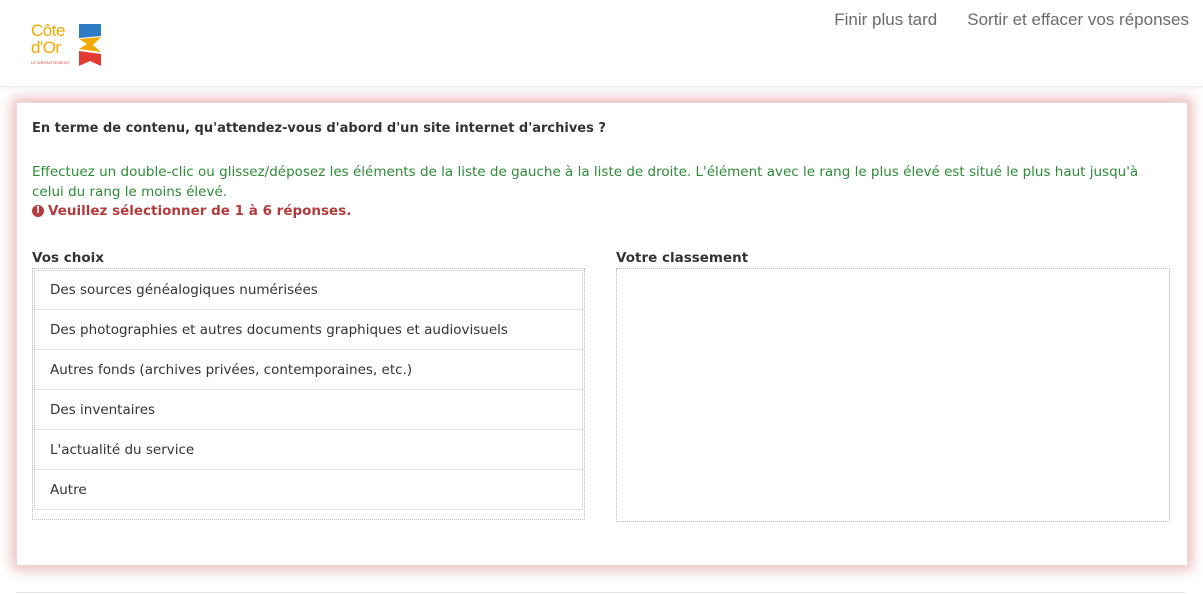  What do you see at coordinates (38, 211) in the screenshot?
I see `exclamation-circle-icon: !` at bounding box center [38, 211].